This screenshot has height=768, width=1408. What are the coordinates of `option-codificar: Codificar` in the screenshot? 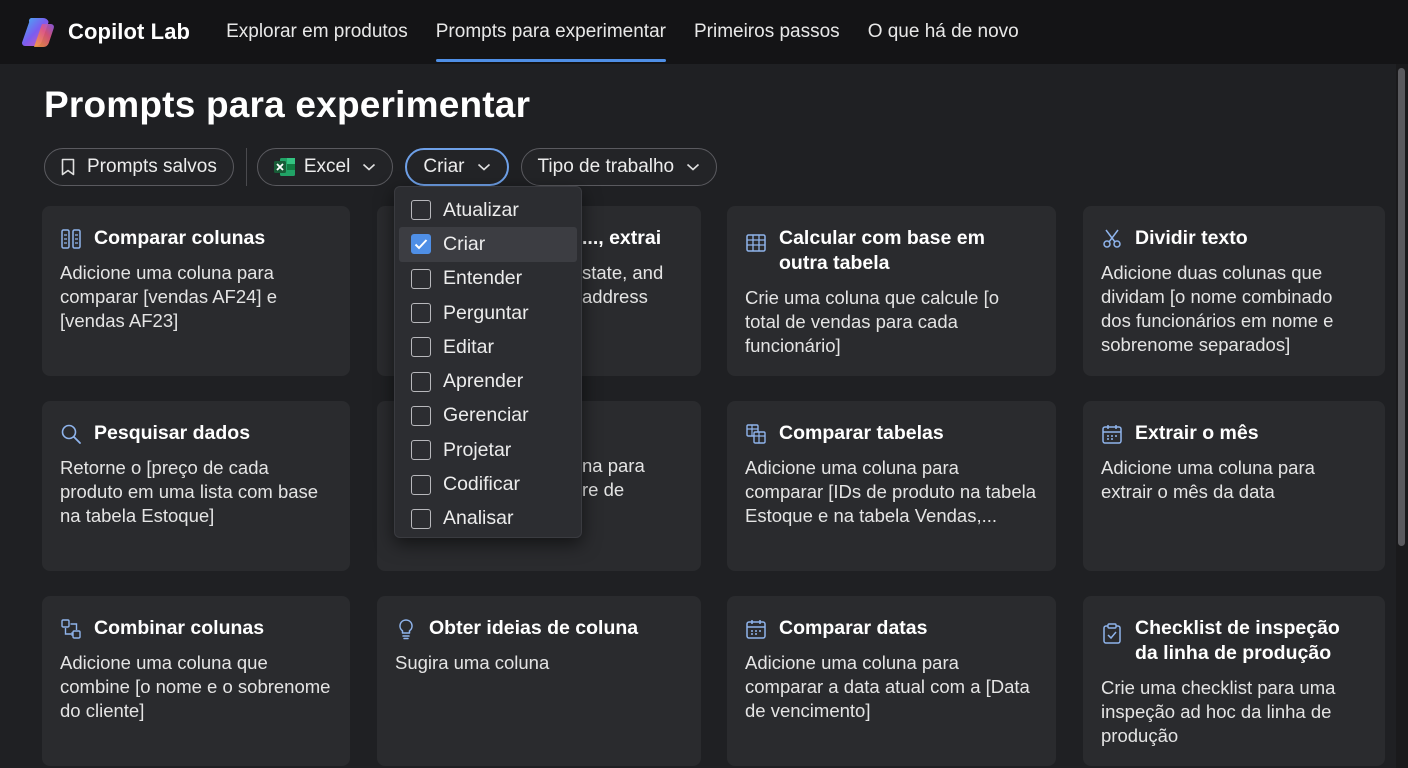 It's located at (488, 484).